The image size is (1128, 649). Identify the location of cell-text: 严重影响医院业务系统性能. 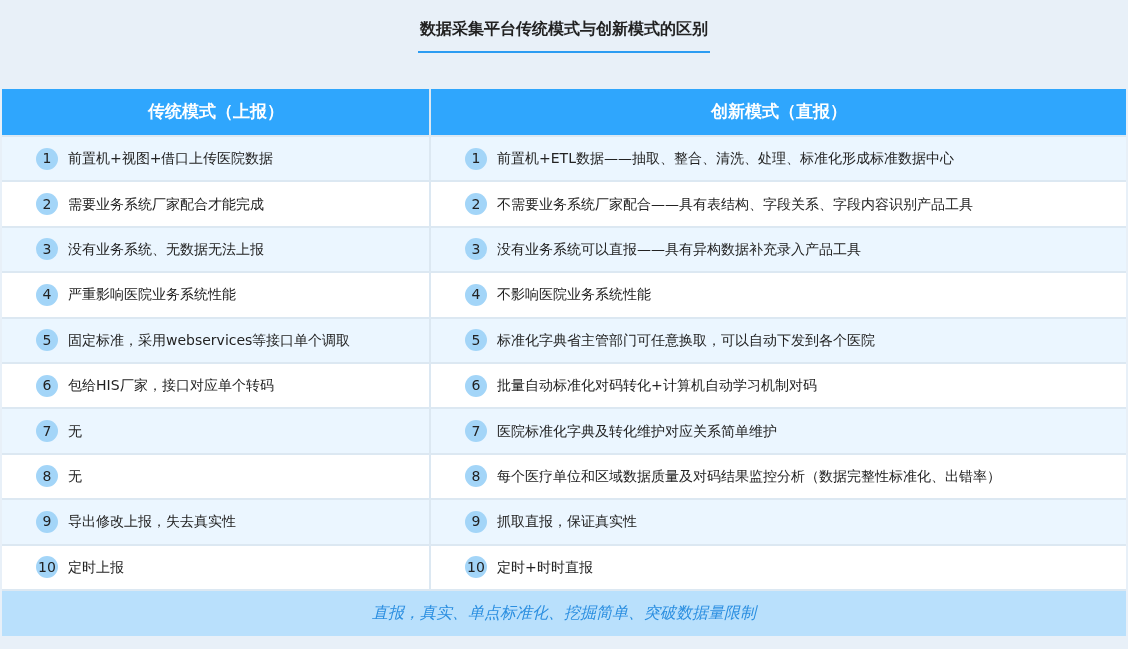
(152, 295).